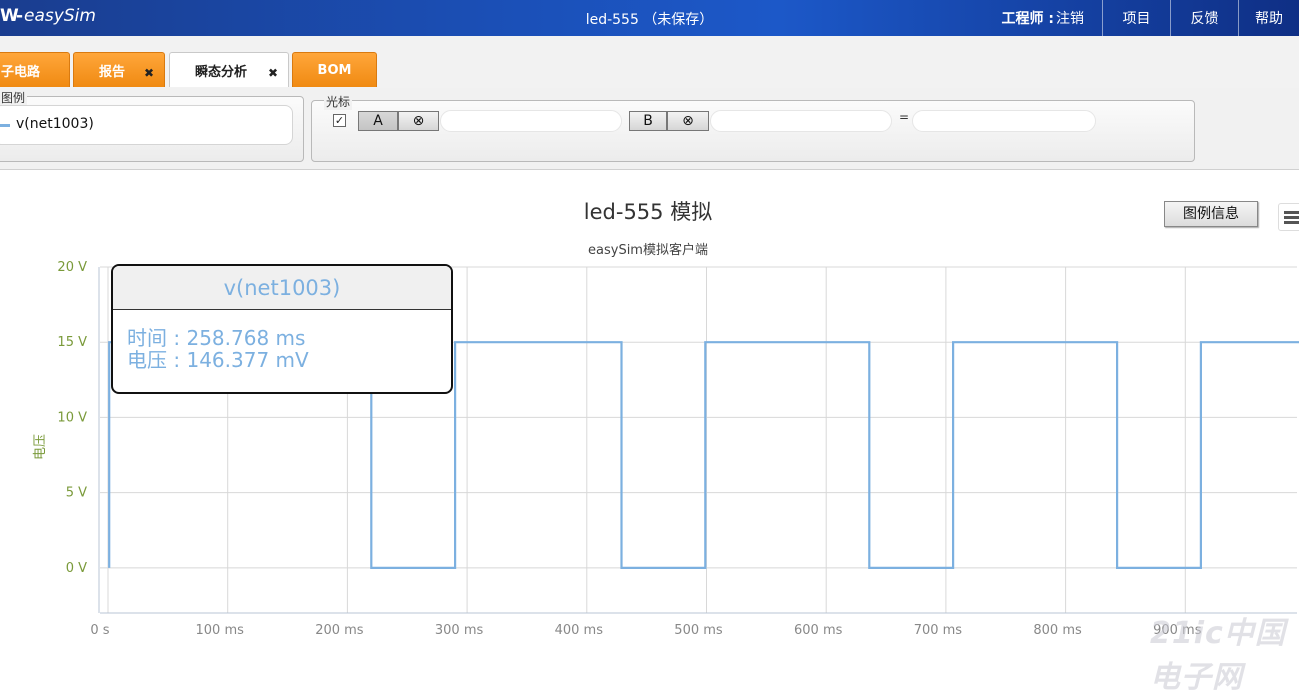 This screenshot has width=1299, height=696. I want to click on document-title: led-555 （未保存）, so click(649, 20).